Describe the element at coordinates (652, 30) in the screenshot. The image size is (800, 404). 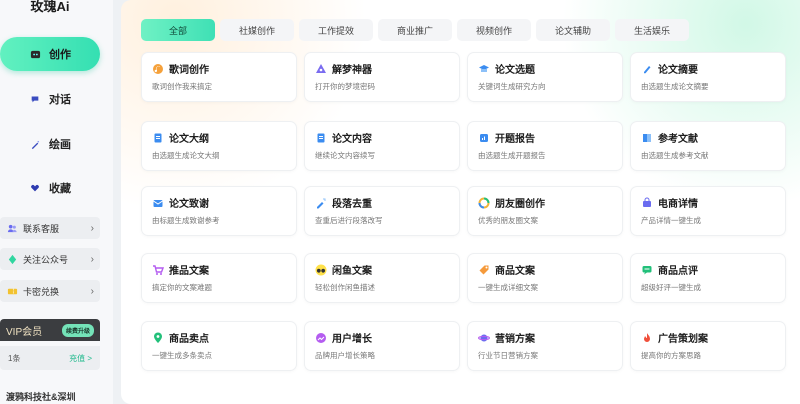
I see `tab-life-entertainment: 生活娱乐` at that location.